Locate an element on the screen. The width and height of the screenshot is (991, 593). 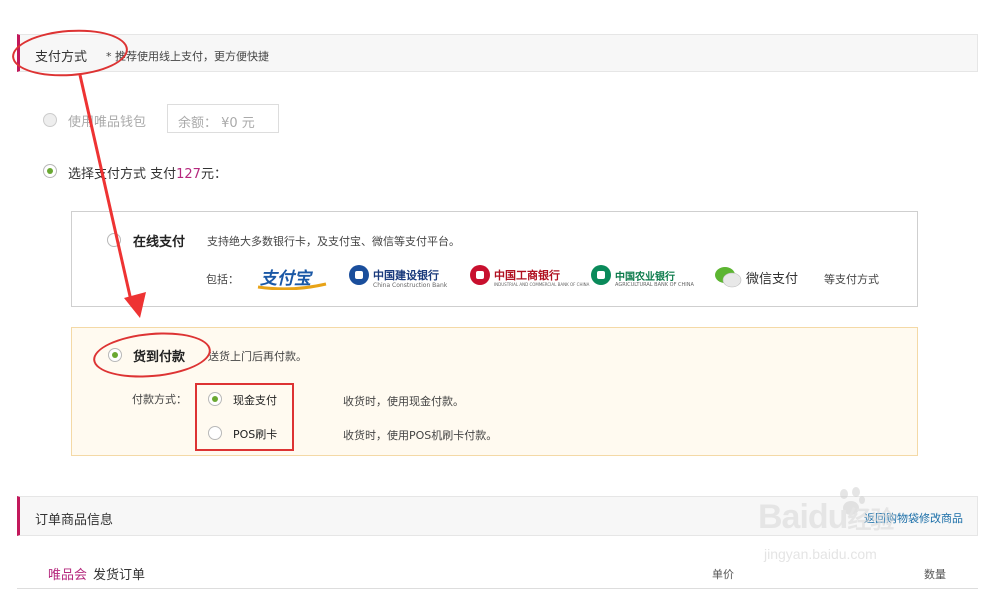
baidu-url: jingyan.baidu.com is located at coordinates (820, 554).